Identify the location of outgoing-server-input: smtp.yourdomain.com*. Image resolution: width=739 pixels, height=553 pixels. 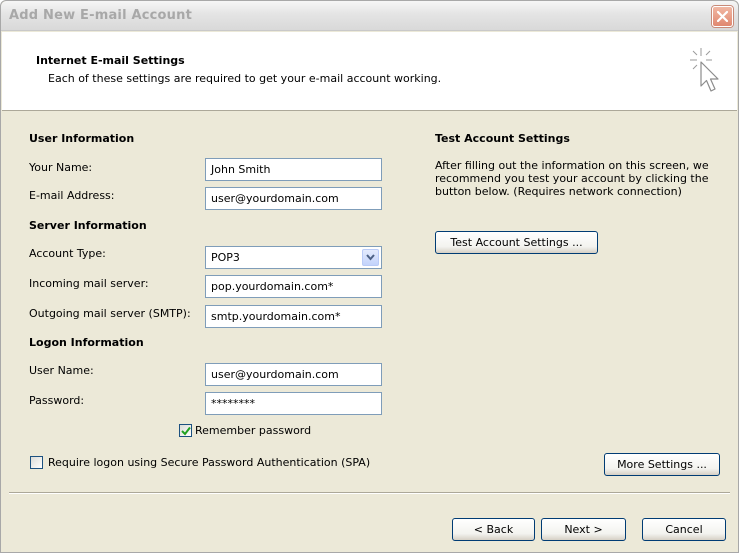
(293, 316).